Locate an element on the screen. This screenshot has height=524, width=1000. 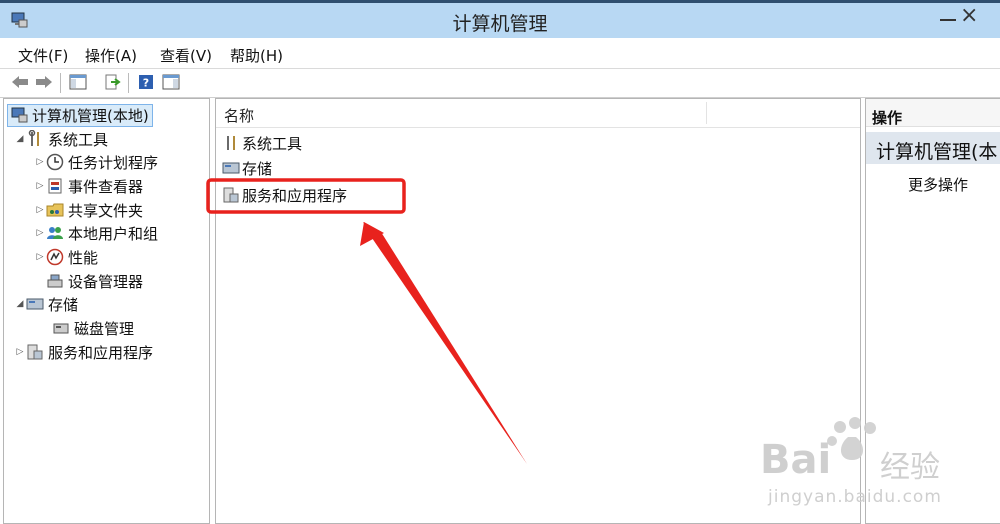
annotation-arrow is located at coordinates (445, 343).